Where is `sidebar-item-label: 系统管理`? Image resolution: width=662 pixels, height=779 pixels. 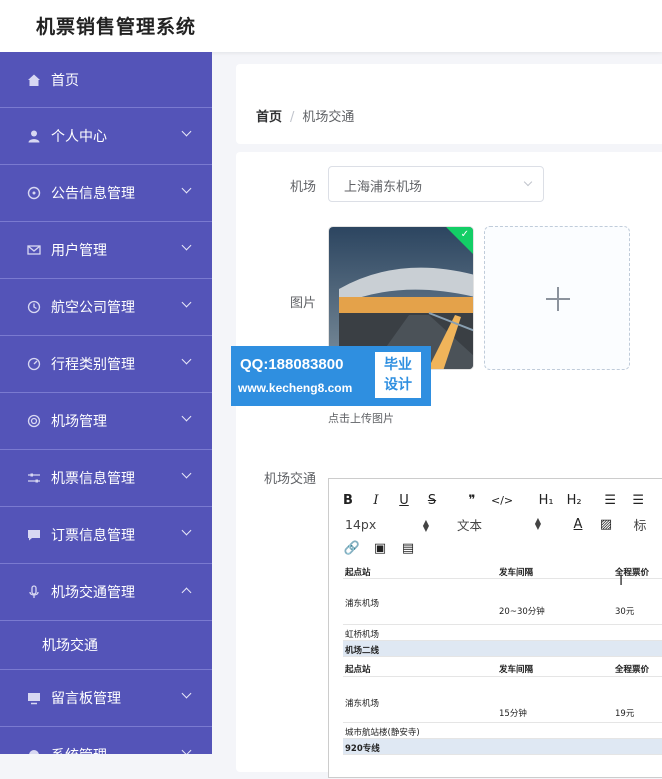
sidebar-item-label: 系统管理 is located at coordinates (79, 749).